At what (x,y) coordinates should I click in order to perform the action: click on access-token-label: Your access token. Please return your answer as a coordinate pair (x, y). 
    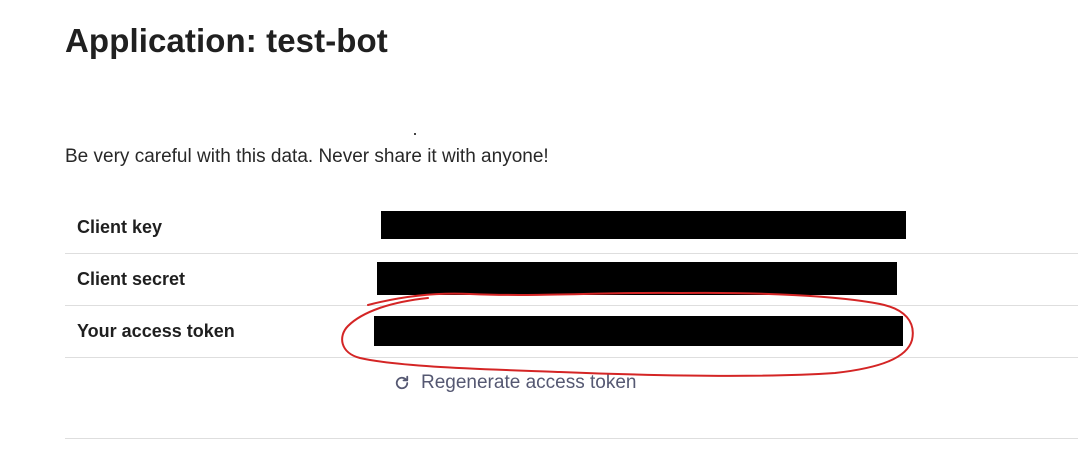
    Looking at the image, I should click on (156, 331).